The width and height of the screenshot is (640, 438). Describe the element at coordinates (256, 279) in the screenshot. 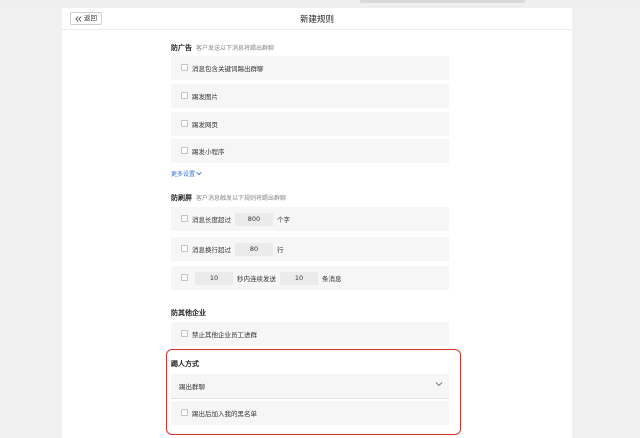

I see `rate-middle-label: 秒内连续发送` at that location.